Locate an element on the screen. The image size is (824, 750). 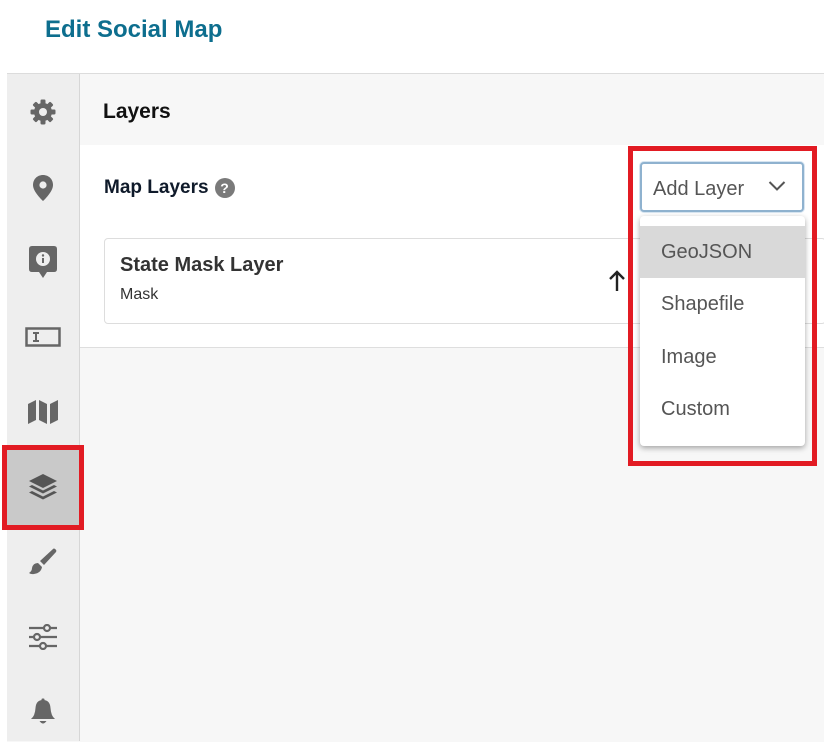
sidebar-item-text is located at coordinates (43, 337).